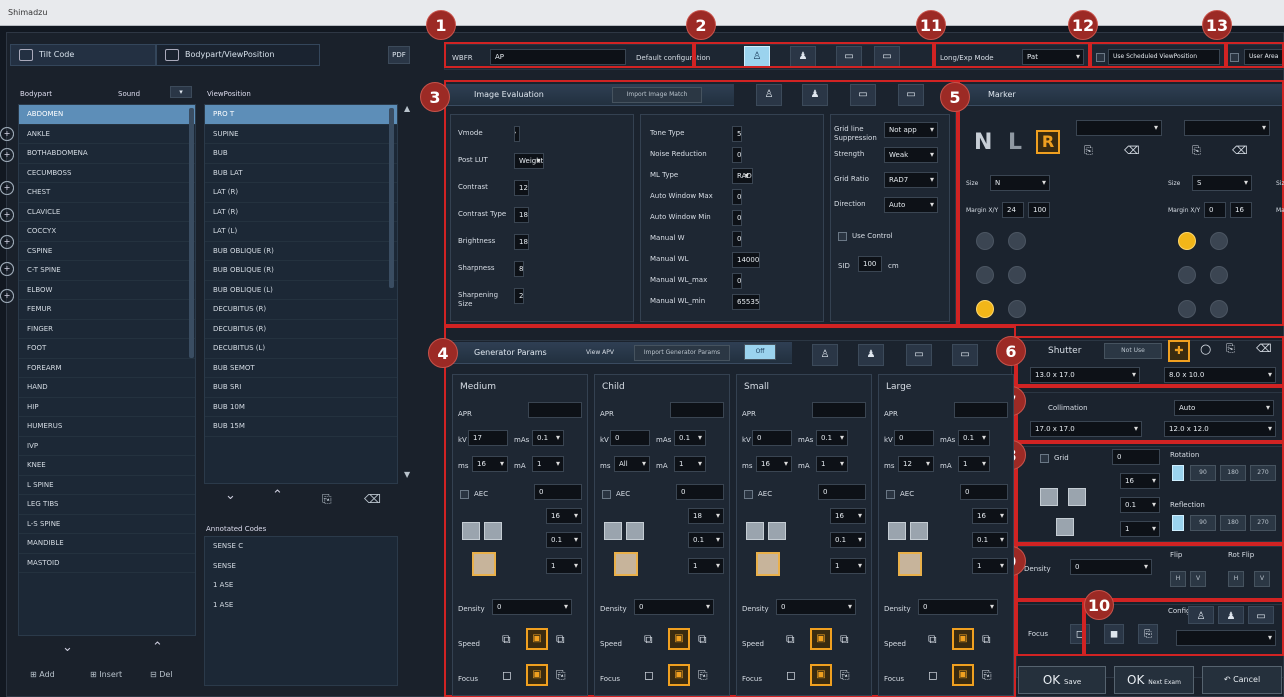  What do you see at coordinates (181, 92) in the screenshot?
I see `sound-dropdown: ▾` at bounding box center [181, 92].